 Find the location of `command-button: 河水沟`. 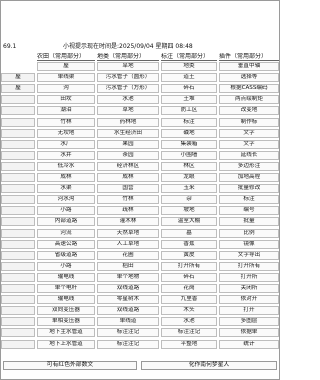

command-button: 河水沟 is located at coordinates (66, 200).